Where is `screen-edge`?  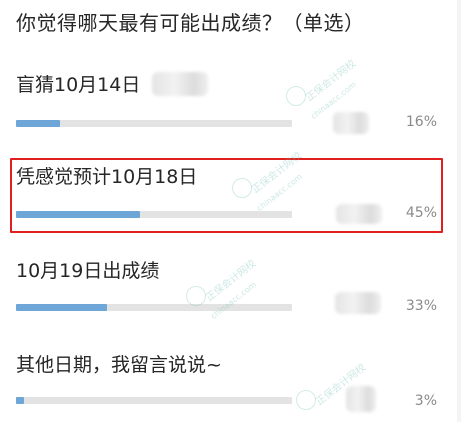
screen-edge is located at coordinates (459, 211).